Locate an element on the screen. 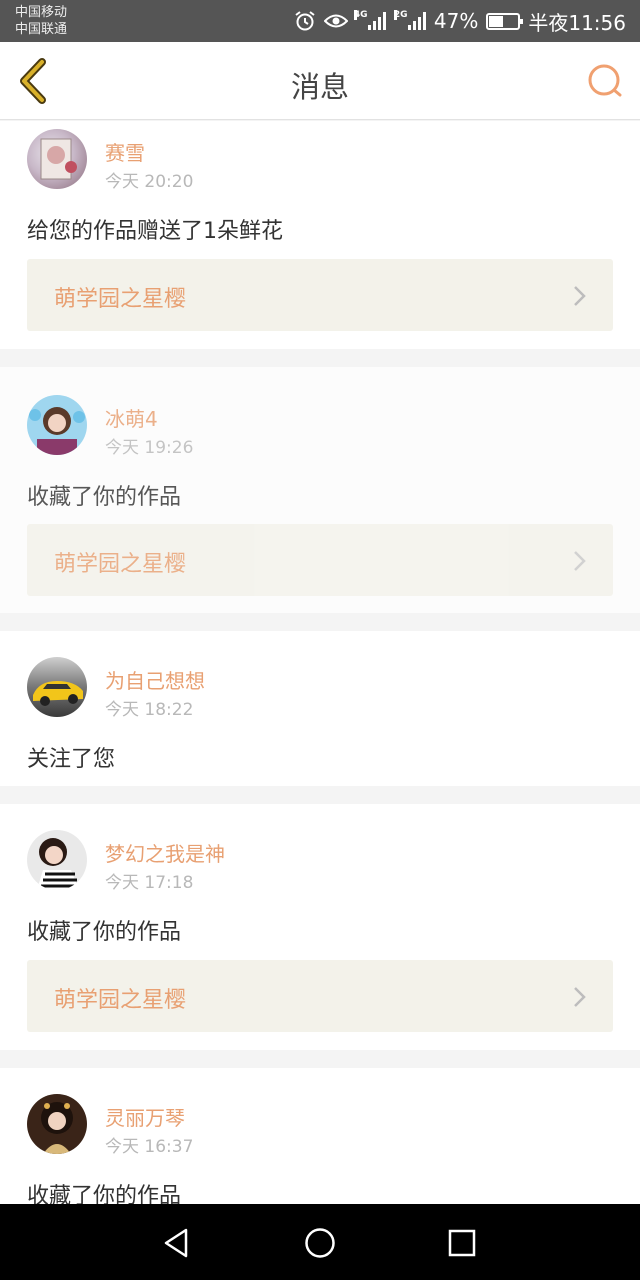 Image resolution: width=640 pixels, height=1280 pixels. message-text: 给您的作品赠送了1朵鲜花 is located at coordinates (155, 231).